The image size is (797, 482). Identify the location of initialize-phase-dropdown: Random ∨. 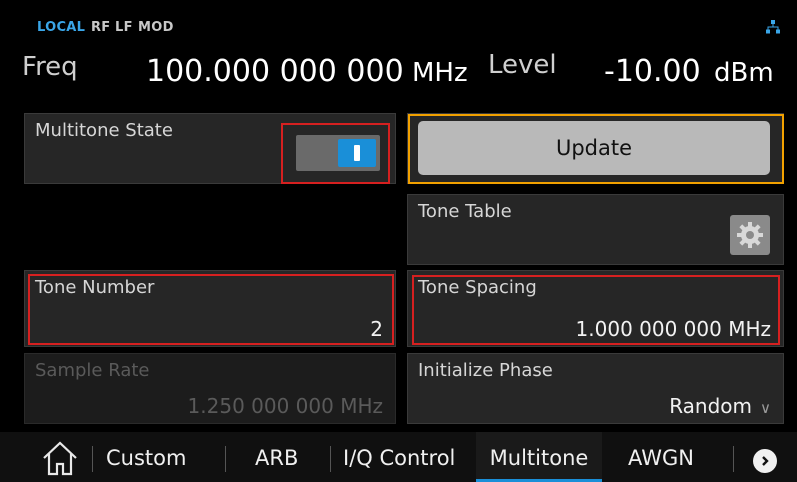
(720, 406).